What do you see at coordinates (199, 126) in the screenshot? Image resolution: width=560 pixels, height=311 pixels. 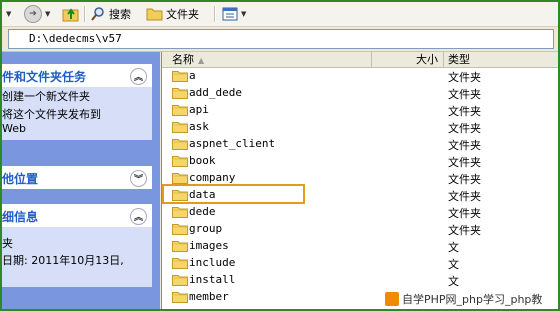 I see `file-name: ask` at bounding box center [199, 126].